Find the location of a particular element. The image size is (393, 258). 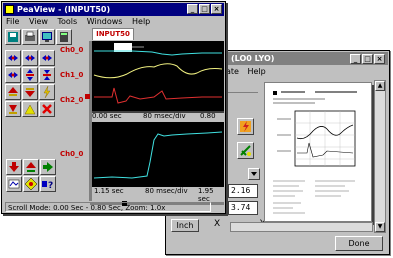

channel-label: Ch1_0 is located at coordinates (72, 75).